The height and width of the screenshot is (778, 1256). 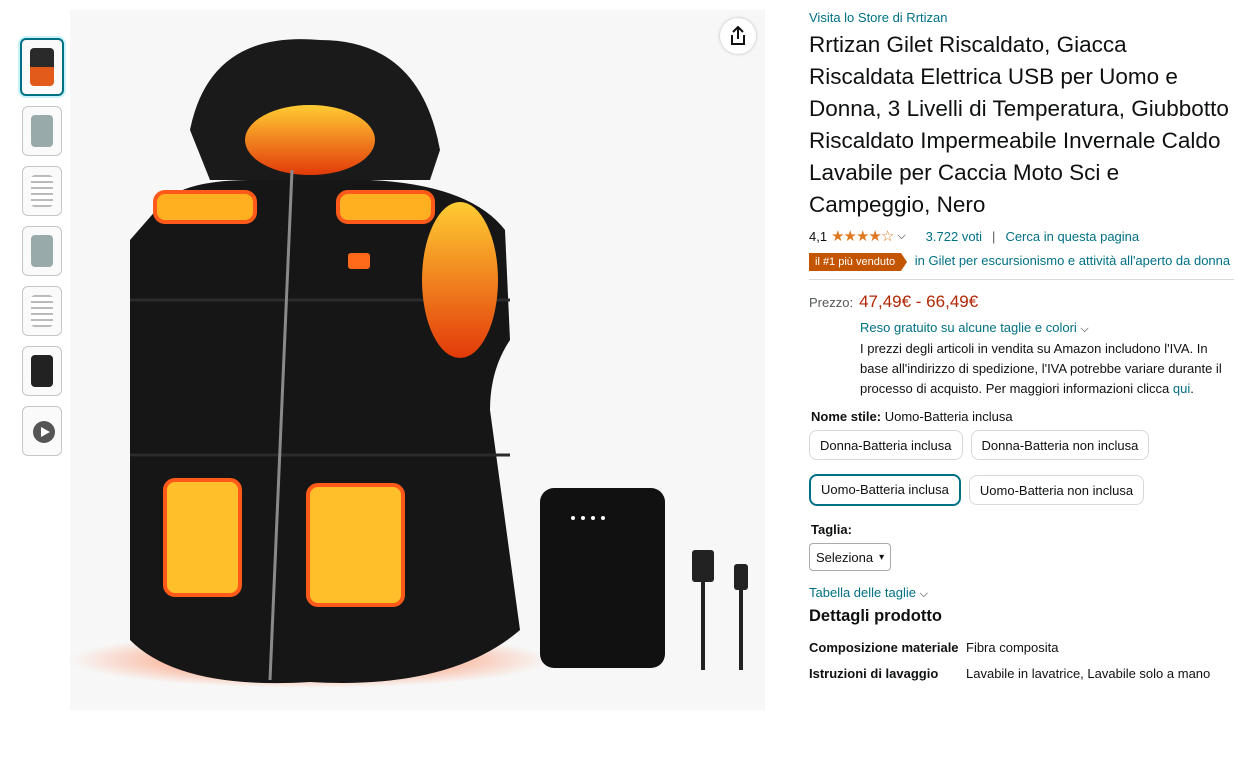 What do you see at coordinates (1021, 279) in the screenshot?
I see `divider` at bounding box center [1021, 279].